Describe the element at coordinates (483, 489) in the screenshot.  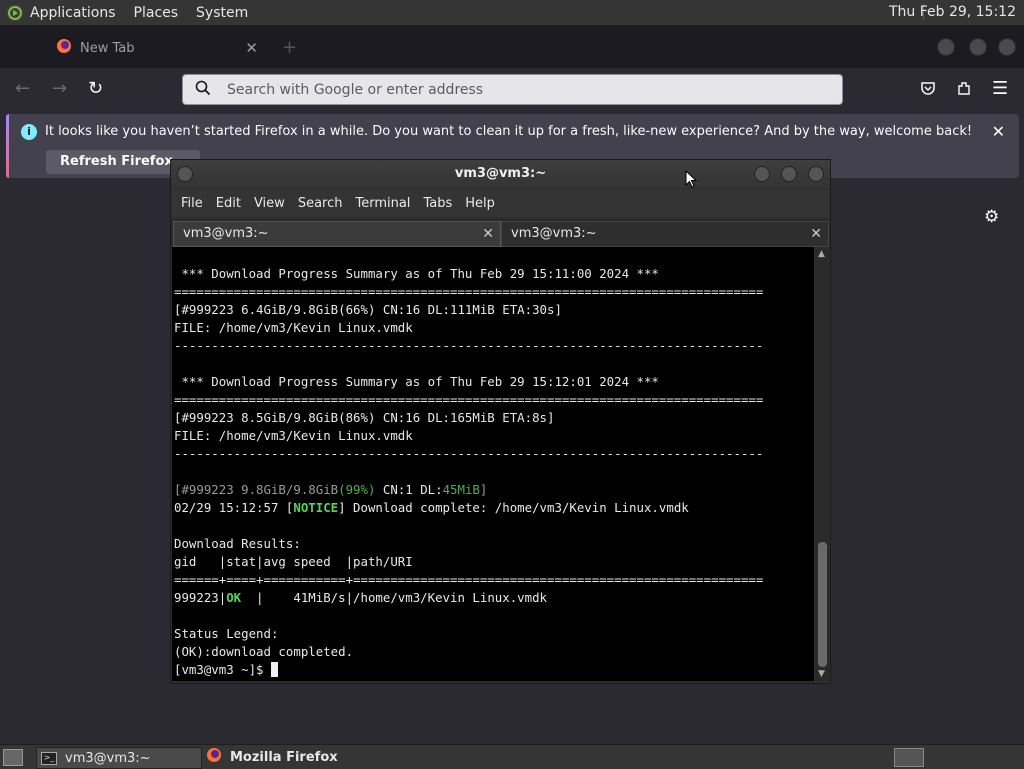
I see `progress-text: ]` at that location.